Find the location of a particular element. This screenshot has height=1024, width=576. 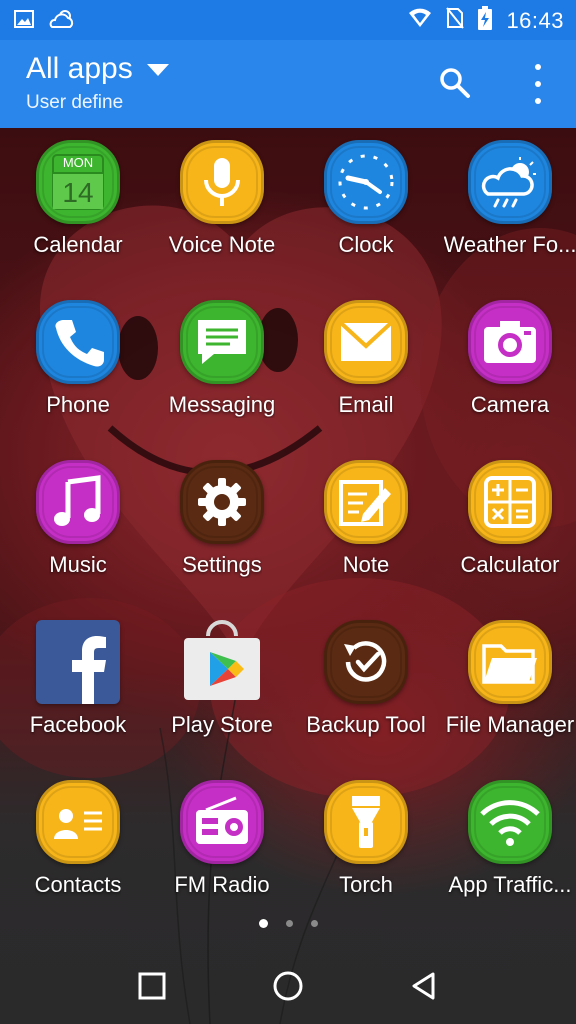

app-email: Email is located at coordinates (366, 380).